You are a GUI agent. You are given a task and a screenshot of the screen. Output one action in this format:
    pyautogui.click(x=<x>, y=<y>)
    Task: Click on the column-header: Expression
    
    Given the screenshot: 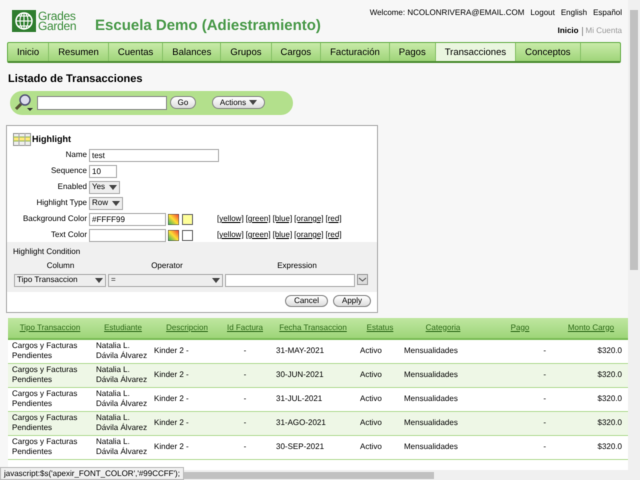 What is the action you would take?
    pyautogui.click(x=297, y=266)
    